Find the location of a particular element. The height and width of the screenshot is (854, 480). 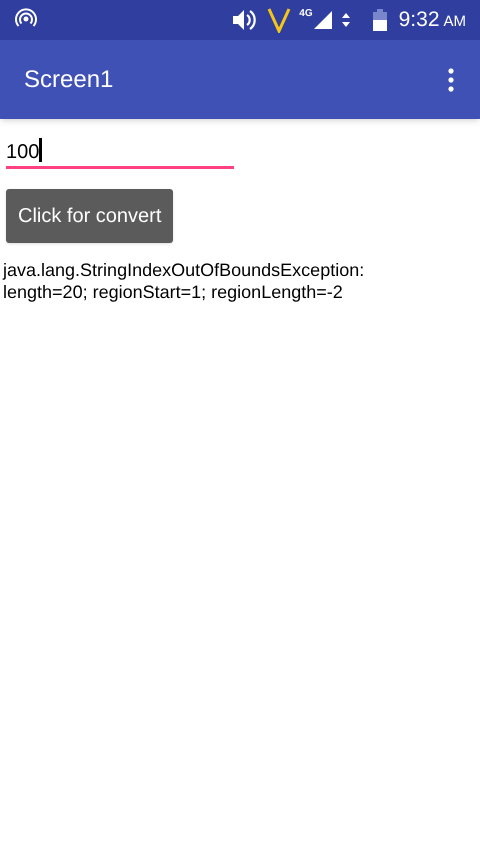

signal-icon is located at coordinates (322, 20).